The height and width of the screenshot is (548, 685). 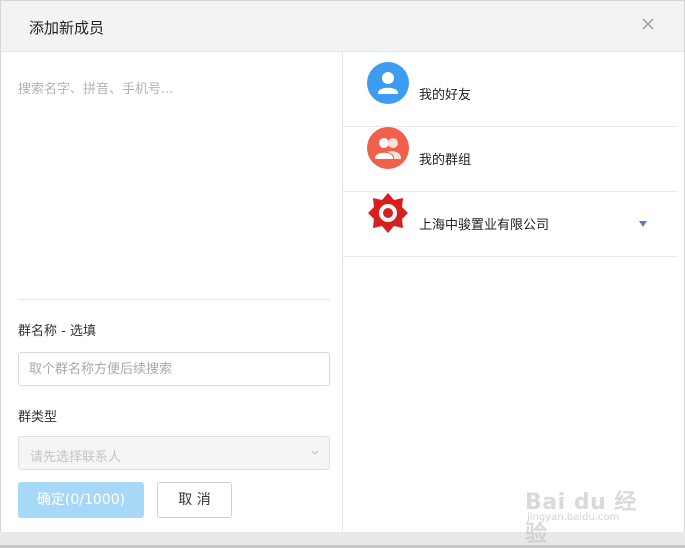 What do you see at coordinates (174, 299) in the screenshot?
I see `divider` at bounding box center [174, 299].